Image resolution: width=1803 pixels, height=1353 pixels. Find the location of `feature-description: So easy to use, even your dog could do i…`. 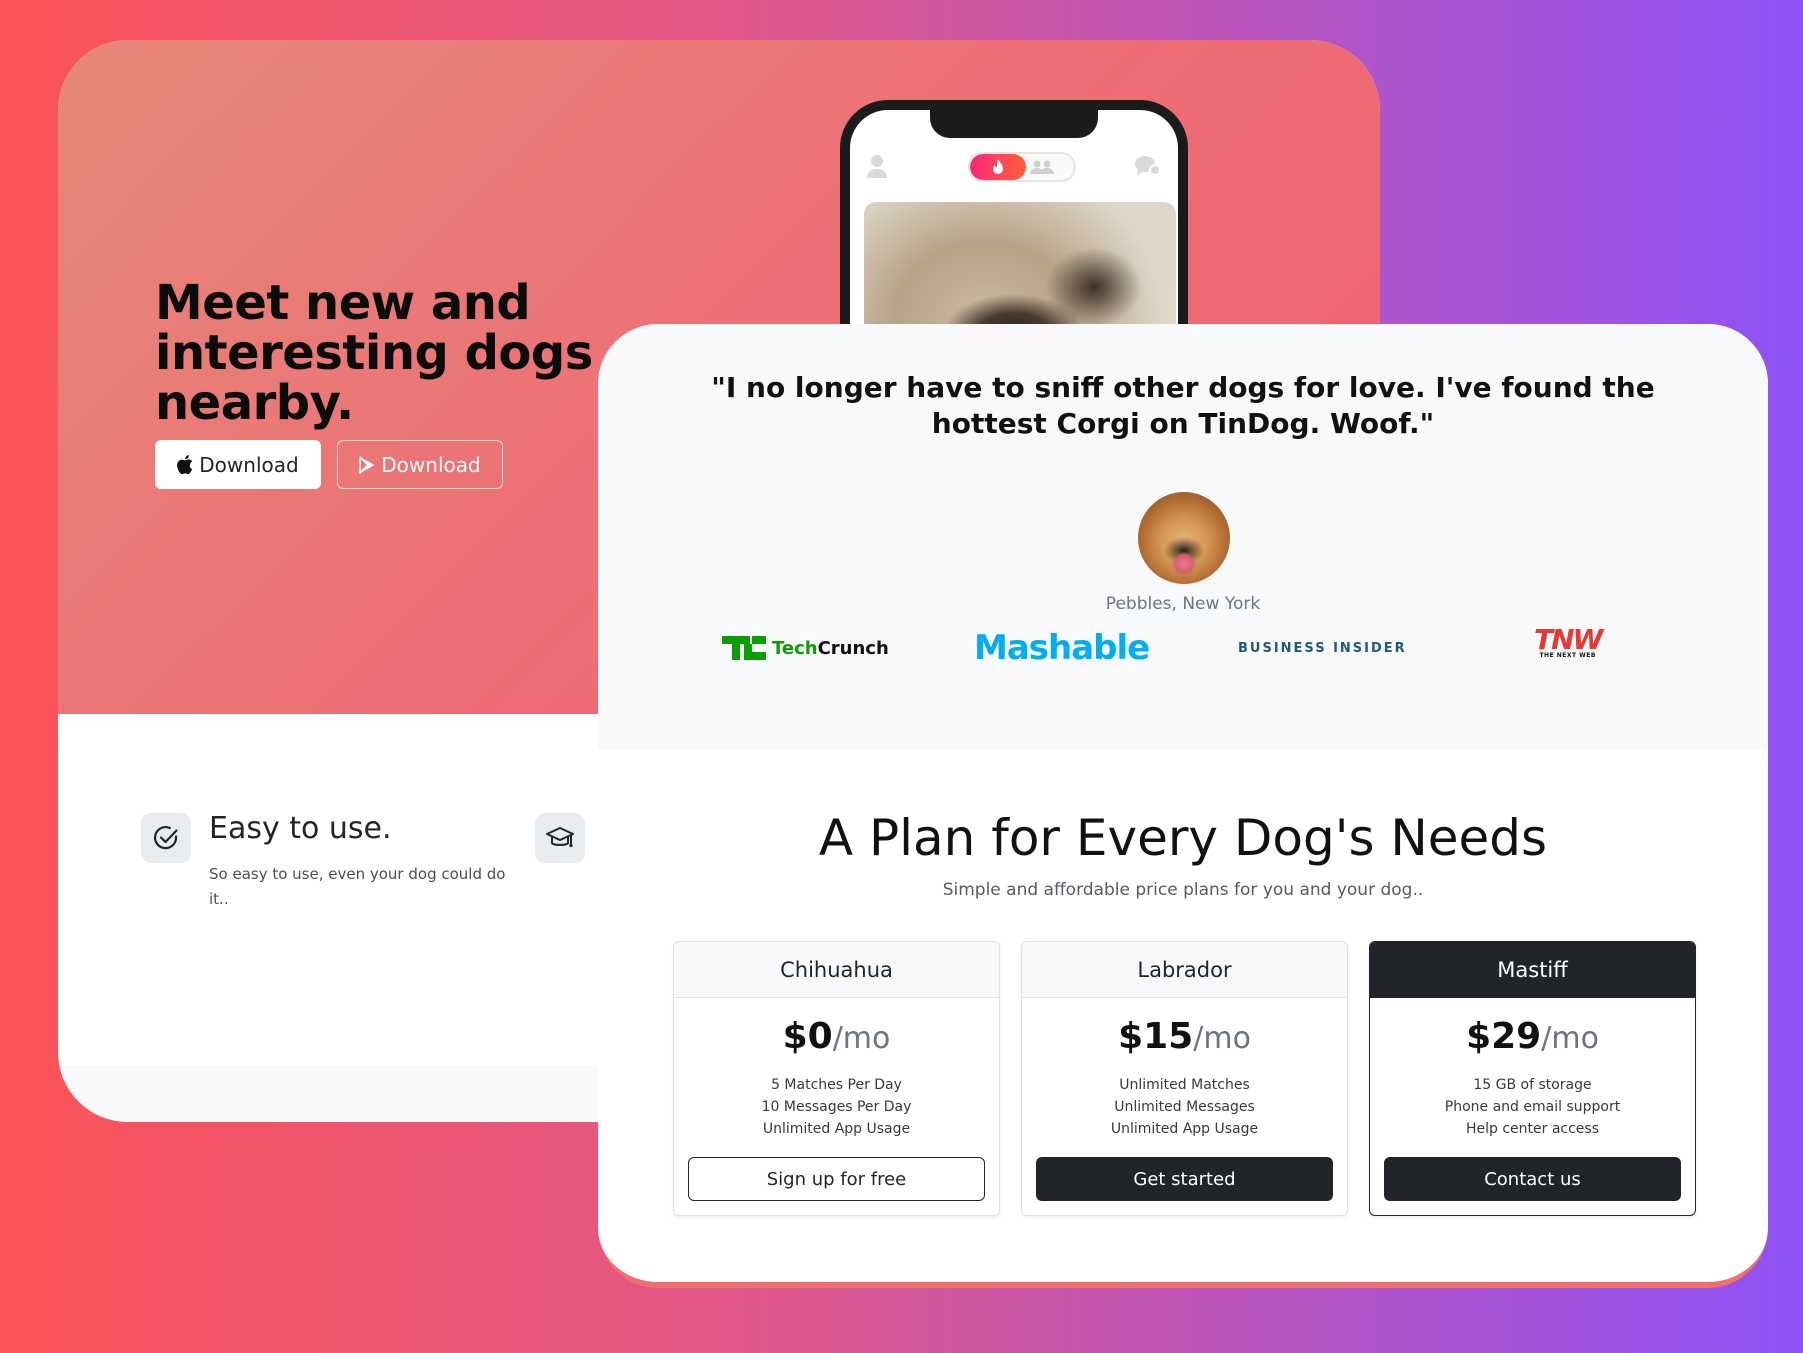

feature-description: So easy to use, even your dog could do i… is located at coordinates (357, 886).